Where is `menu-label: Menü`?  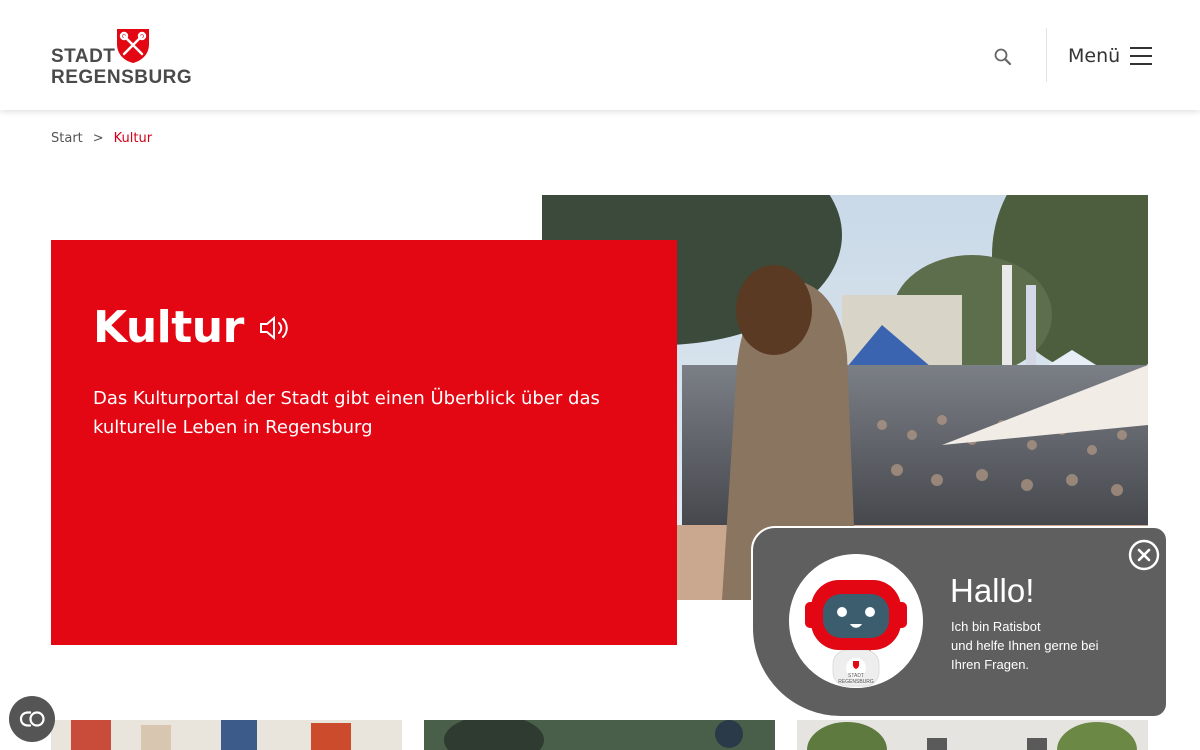
menu-label: Menü is located at coordinates (1094, 56).